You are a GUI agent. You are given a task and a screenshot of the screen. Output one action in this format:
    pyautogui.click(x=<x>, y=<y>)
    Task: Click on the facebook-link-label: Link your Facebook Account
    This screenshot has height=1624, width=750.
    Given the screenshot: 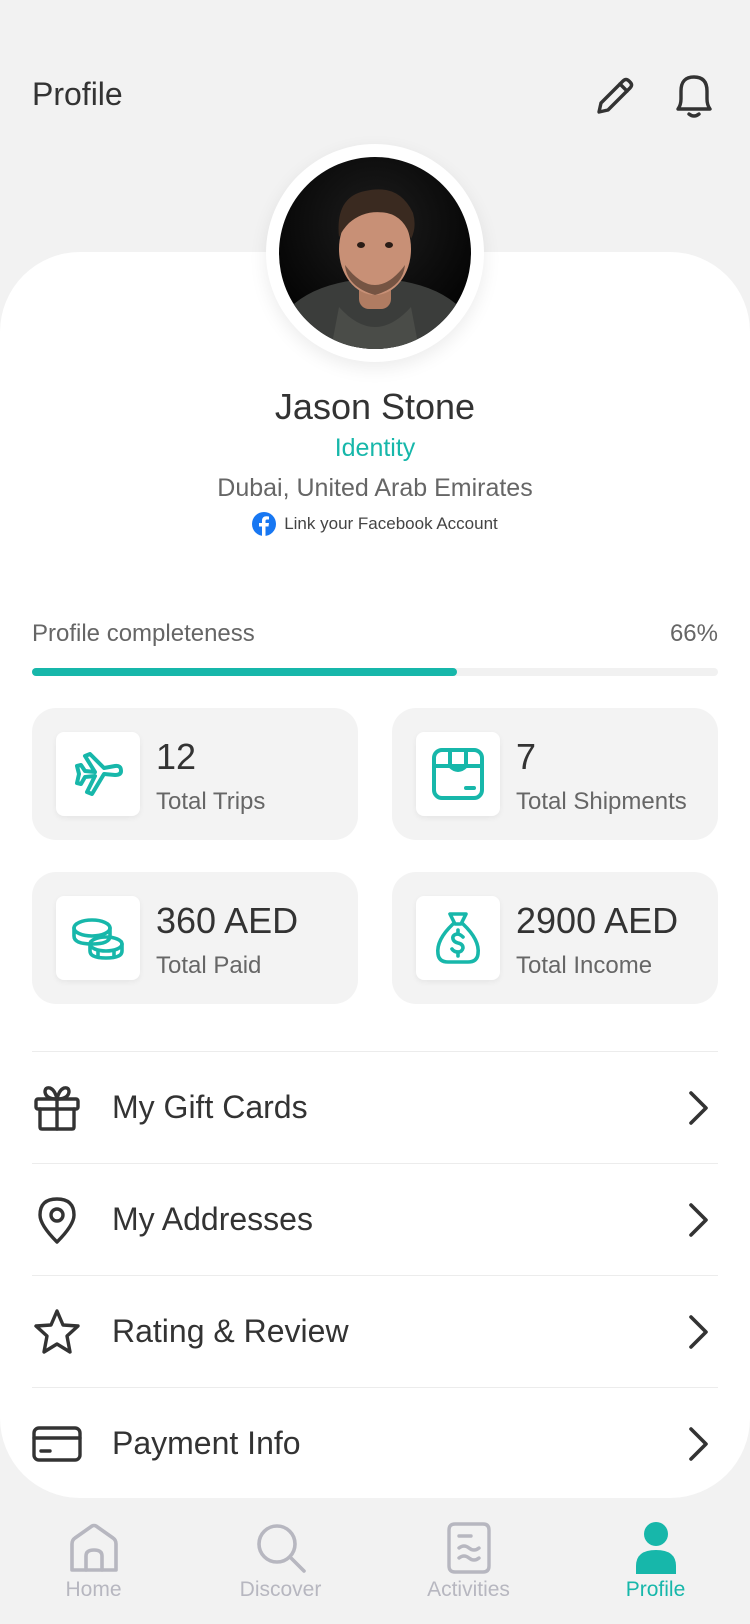 What is the action you would take?
    pyautogui.click(x=391, y=523)
    